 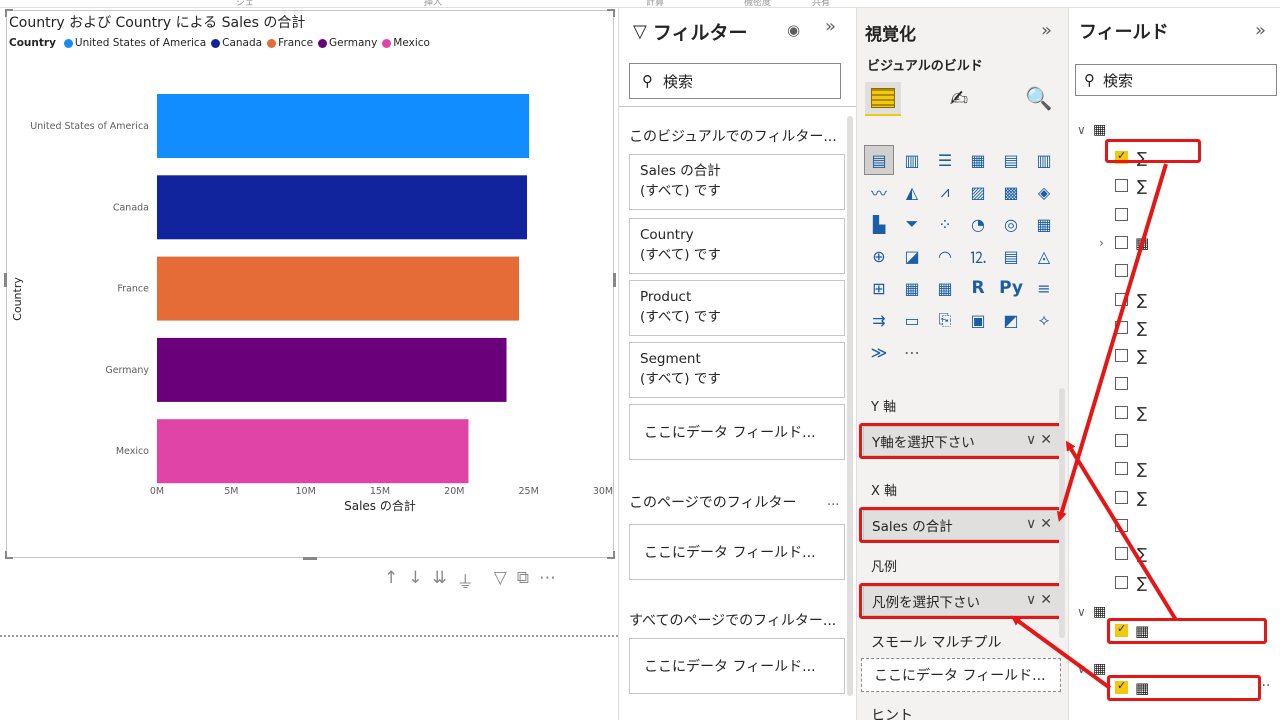 What do you see at coordinates (945, 192) in the screenshot?
I see `stacked-area-icon: ⩘` at bounding box center [945, 192].